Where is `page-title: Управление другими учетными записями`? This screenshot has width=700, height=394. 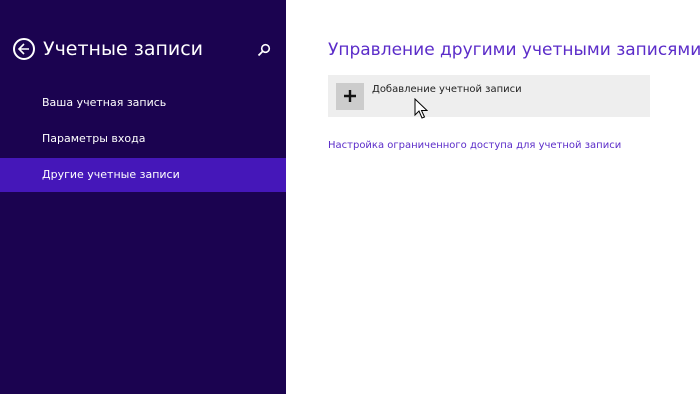
page-title: Управление другими учетными записями is located at coordinates (514, 50).